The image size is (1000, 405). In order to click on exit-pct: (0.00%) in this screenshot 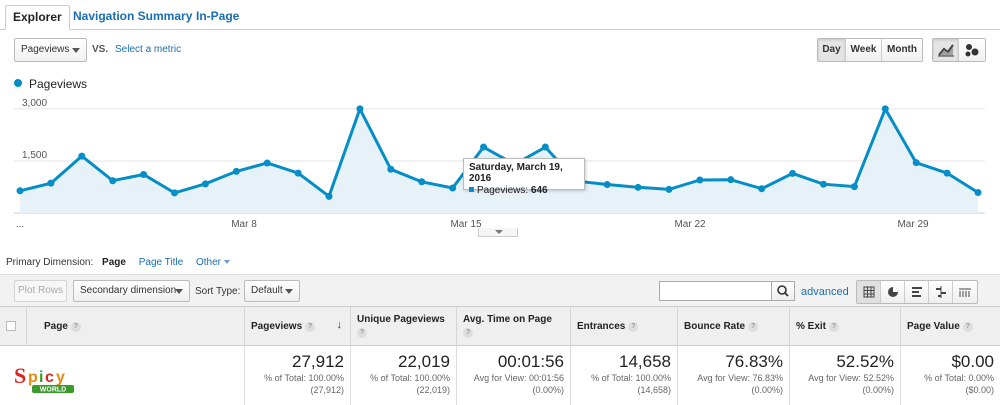, I will do `click(878, 390)`.